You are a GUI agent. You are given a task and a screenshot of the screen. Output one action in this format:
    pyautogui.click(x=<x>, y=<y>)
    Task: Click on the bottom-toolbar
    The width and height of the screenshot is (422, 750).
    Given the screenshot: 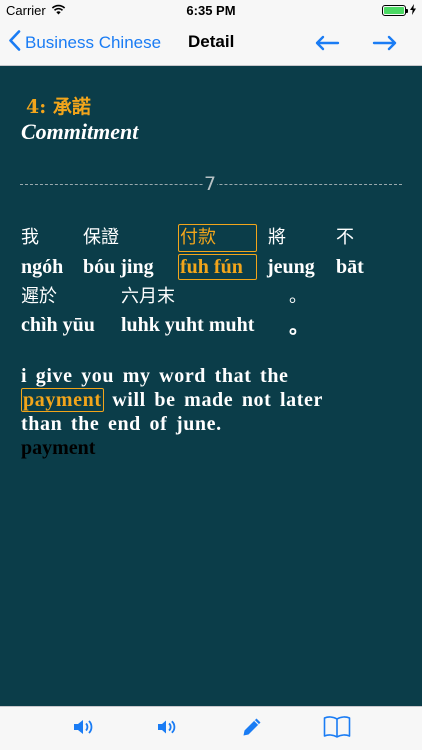 What is the action you would take?
    pyautogui.click(x=211, y=728)
    